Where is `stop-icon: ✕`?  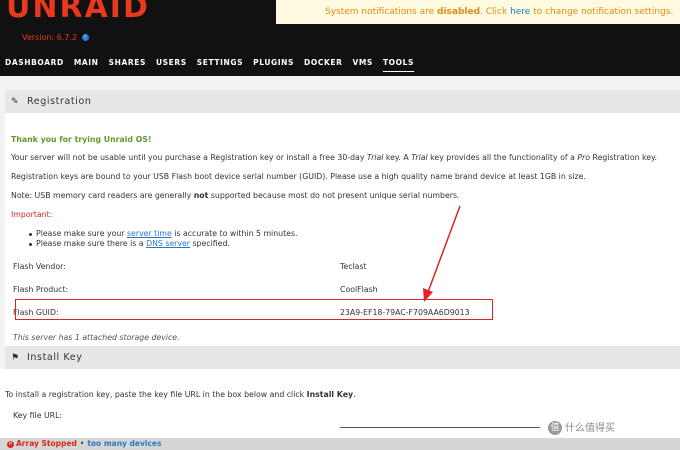
stop-icon: ✕ is located at coordinates (10, 444).